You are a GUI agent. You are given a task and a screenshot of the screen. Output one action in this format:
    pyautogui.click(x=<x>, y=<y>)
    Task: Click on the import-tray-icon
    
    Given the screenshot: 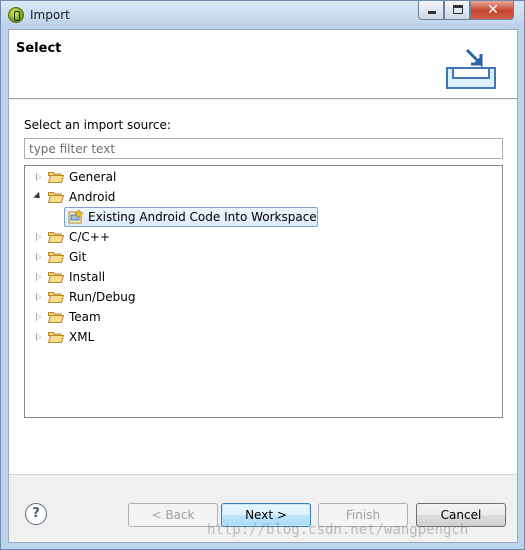 What is the action you would take?
    pyautogui.click(x=471, y=68)
    